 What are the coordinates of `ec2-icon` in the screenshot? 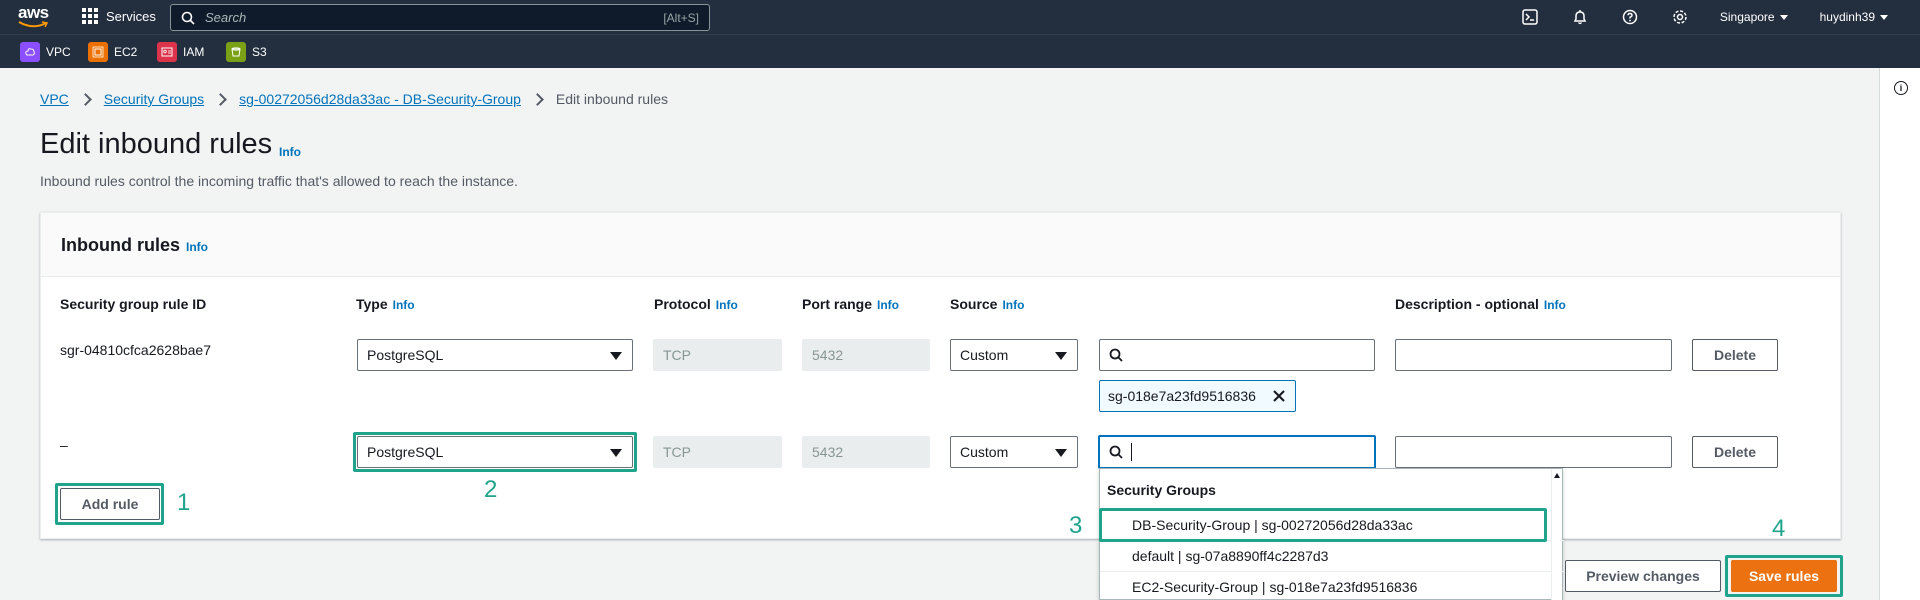 It's located at (98, 52).